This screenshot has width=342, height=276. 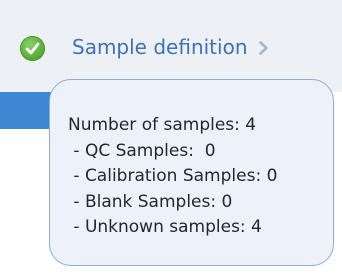 I want to click on tooltip-blank-samples: - Blank Samples: 0, so click(x=150, y=201).